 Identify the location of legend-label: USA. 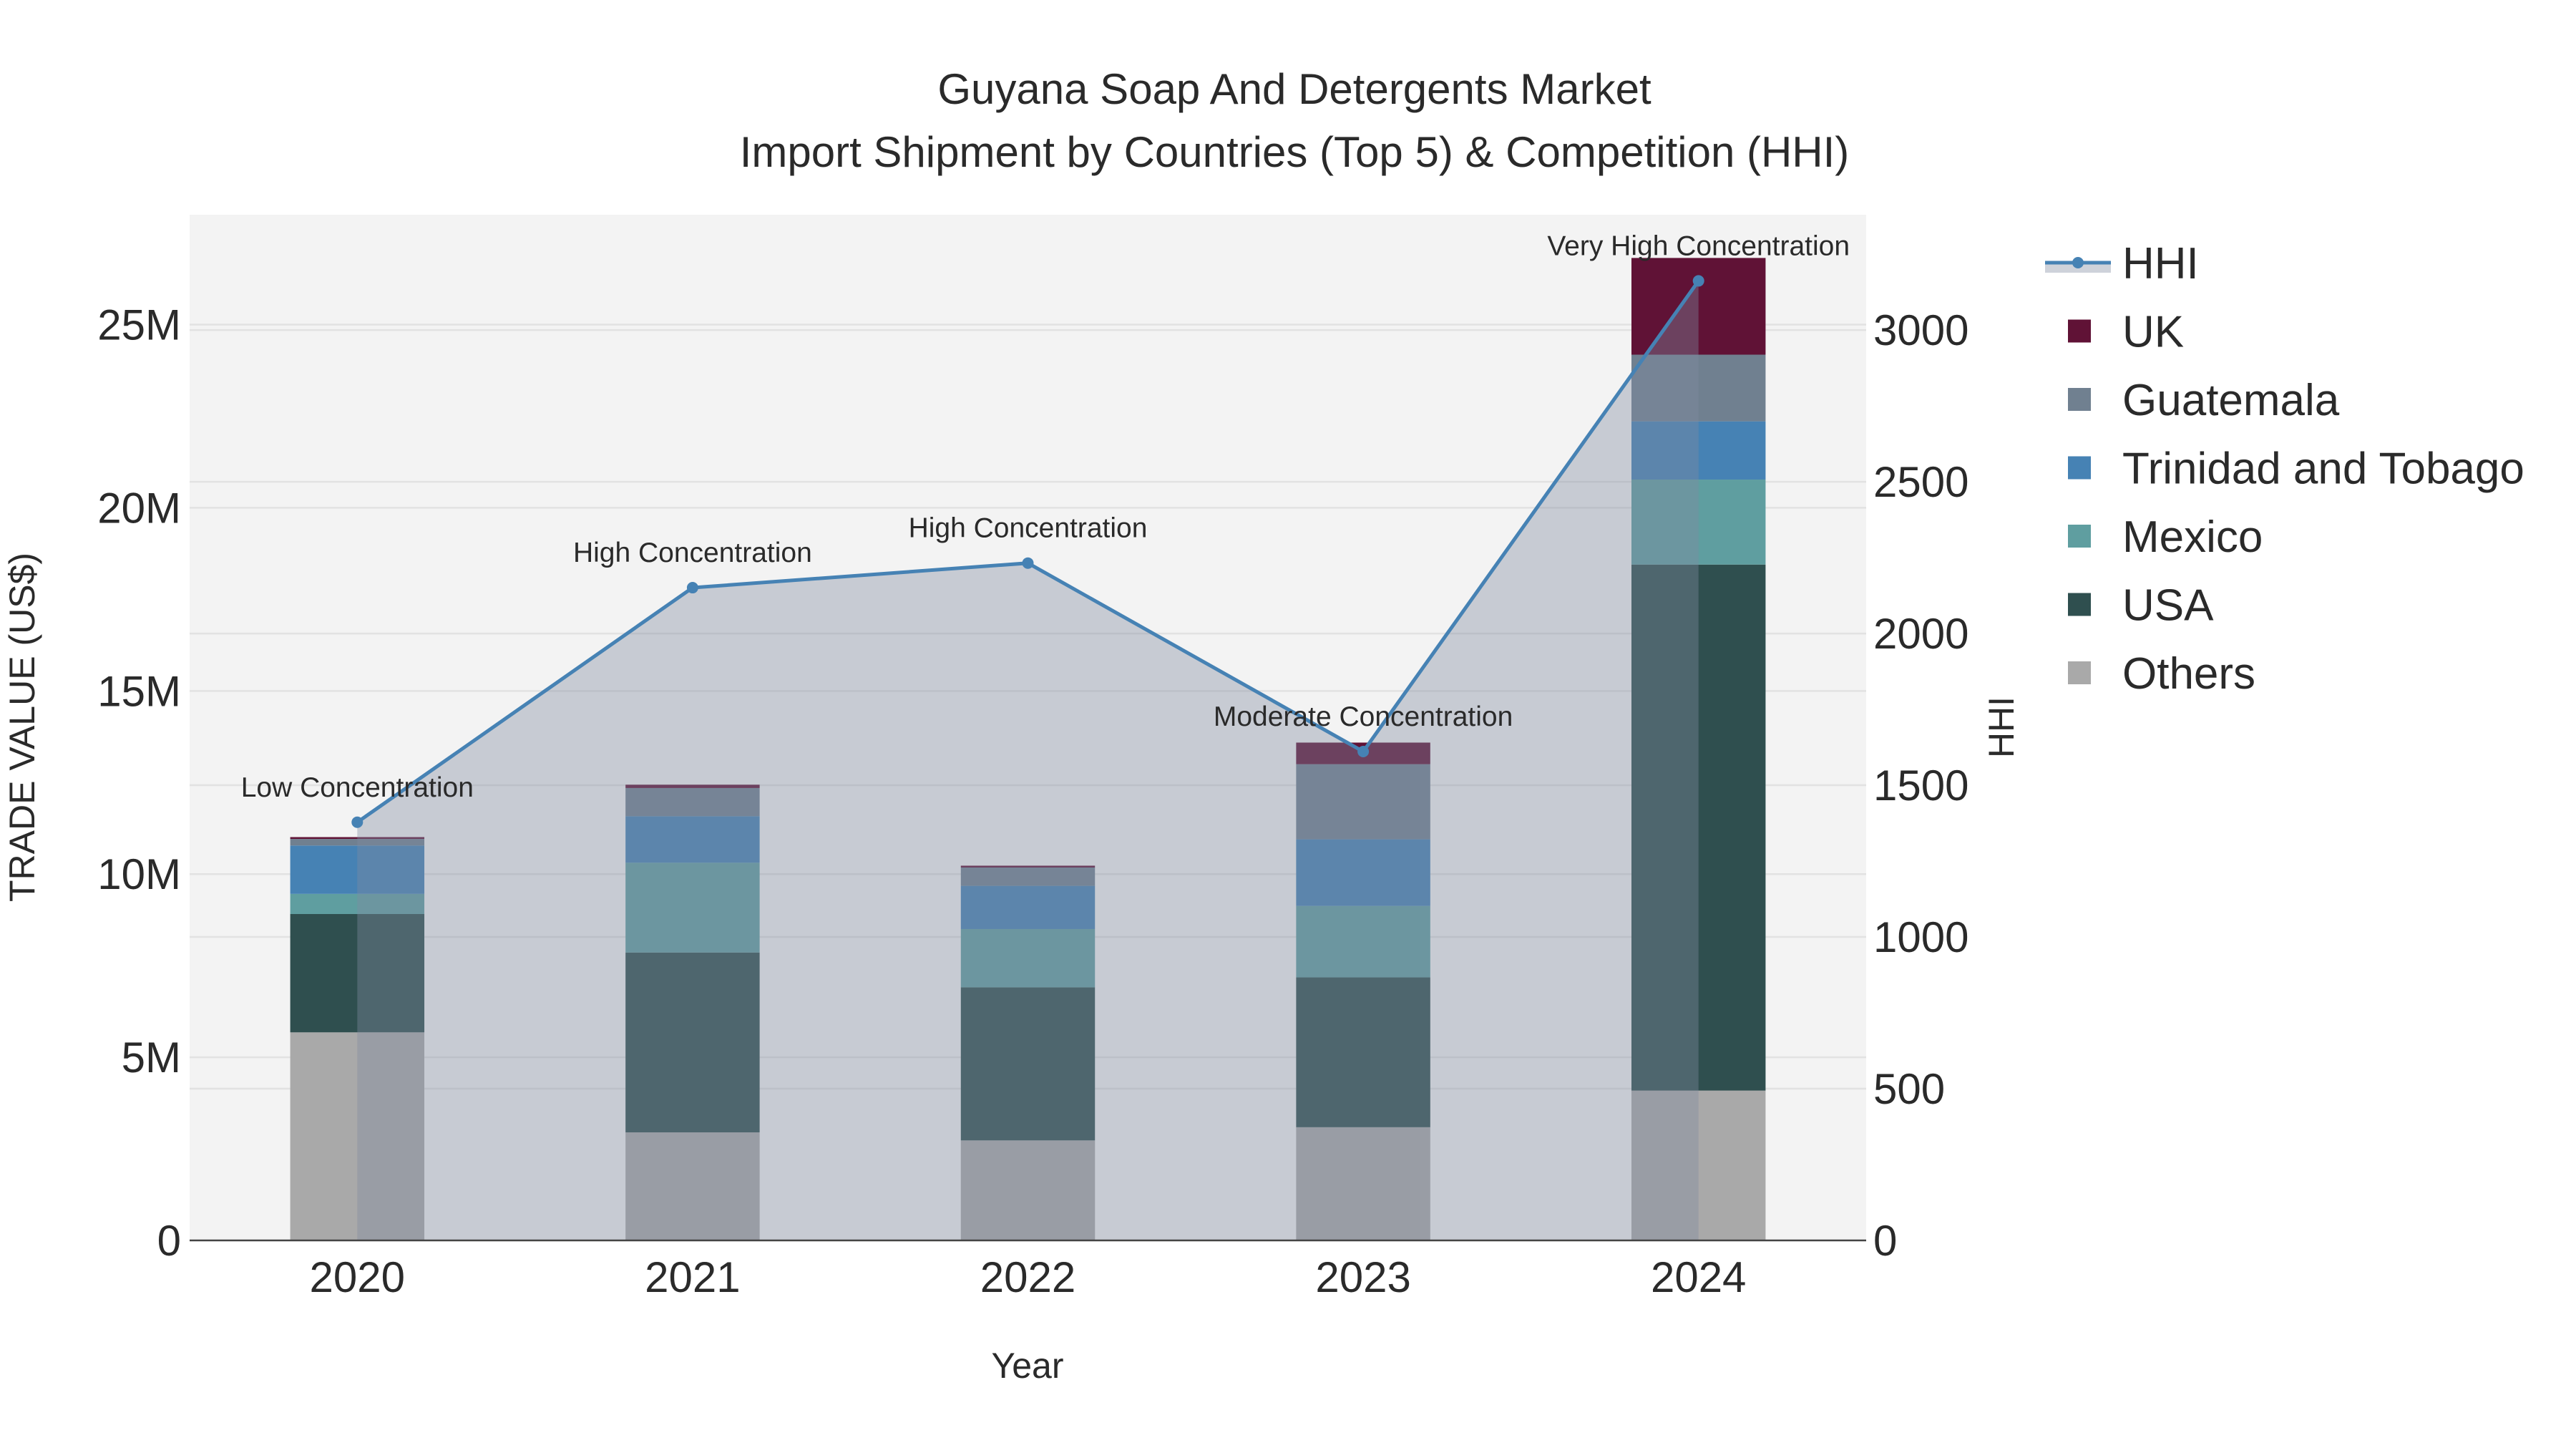
(2168, 606).